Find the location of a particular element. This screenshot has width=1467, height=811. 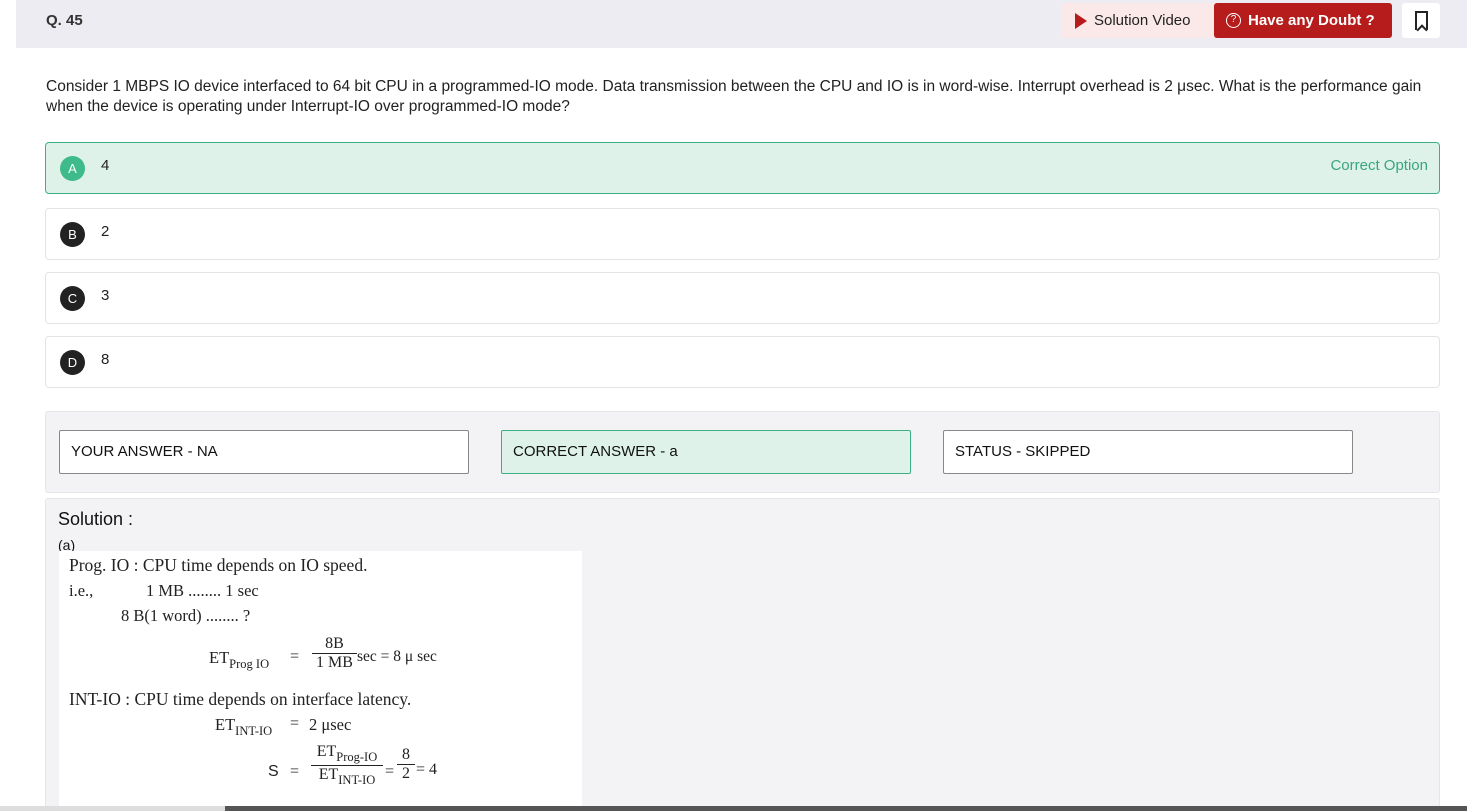

option-letter: D is located at coordinates (72, 362).